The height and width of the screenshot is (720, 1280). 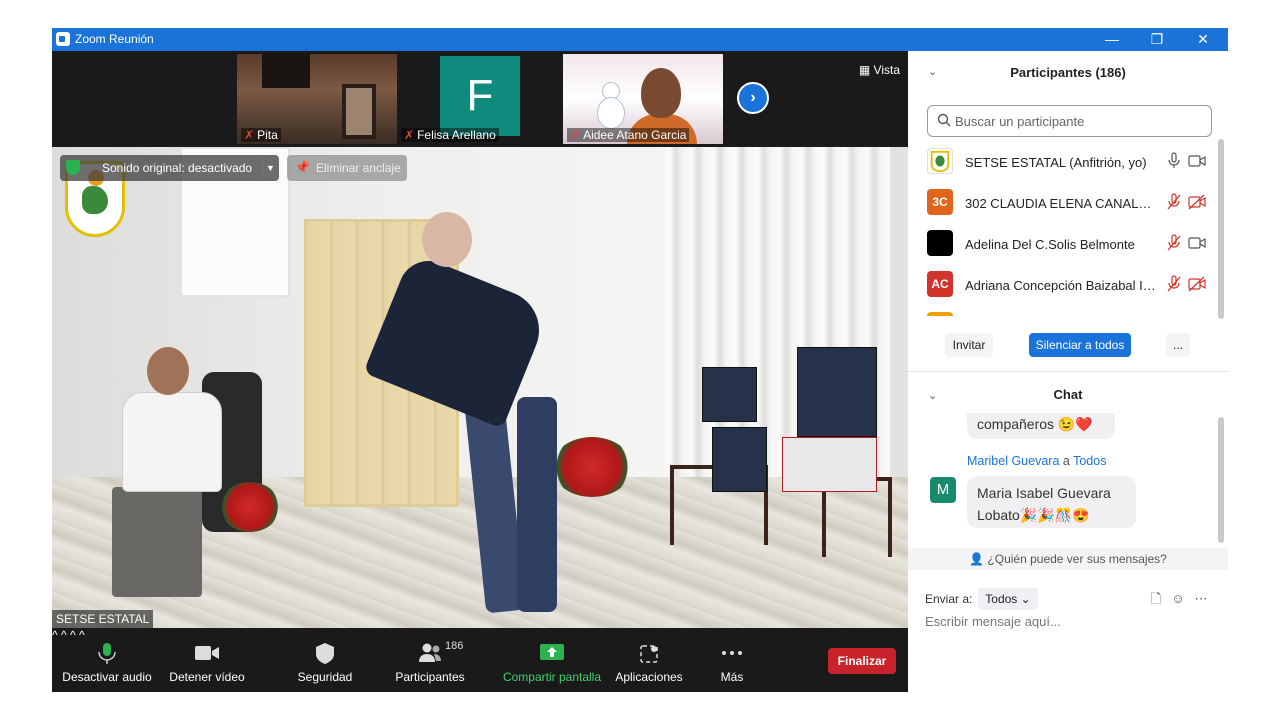 What do you see at coordinates (107, 677) in the screenshot?
I see `mute-audio-label: Desactivar audio` at bounding box center [107, 677].